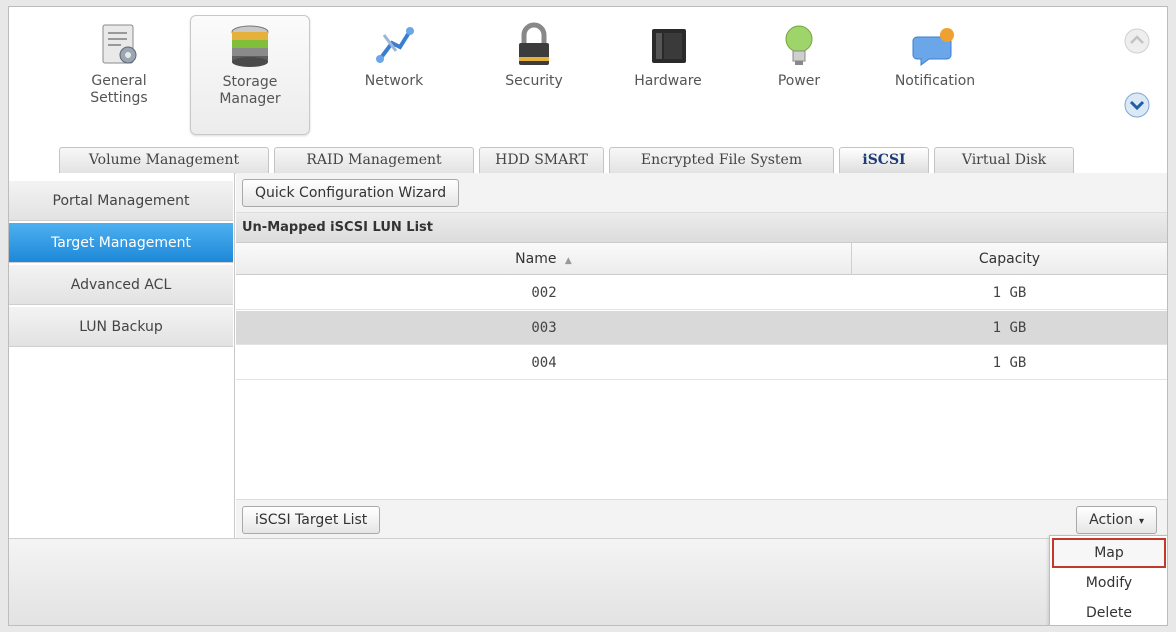 The width and height of the screenshot is (1176, 632). I want to click on nav-hardware: Hardware, so click(668, 75).